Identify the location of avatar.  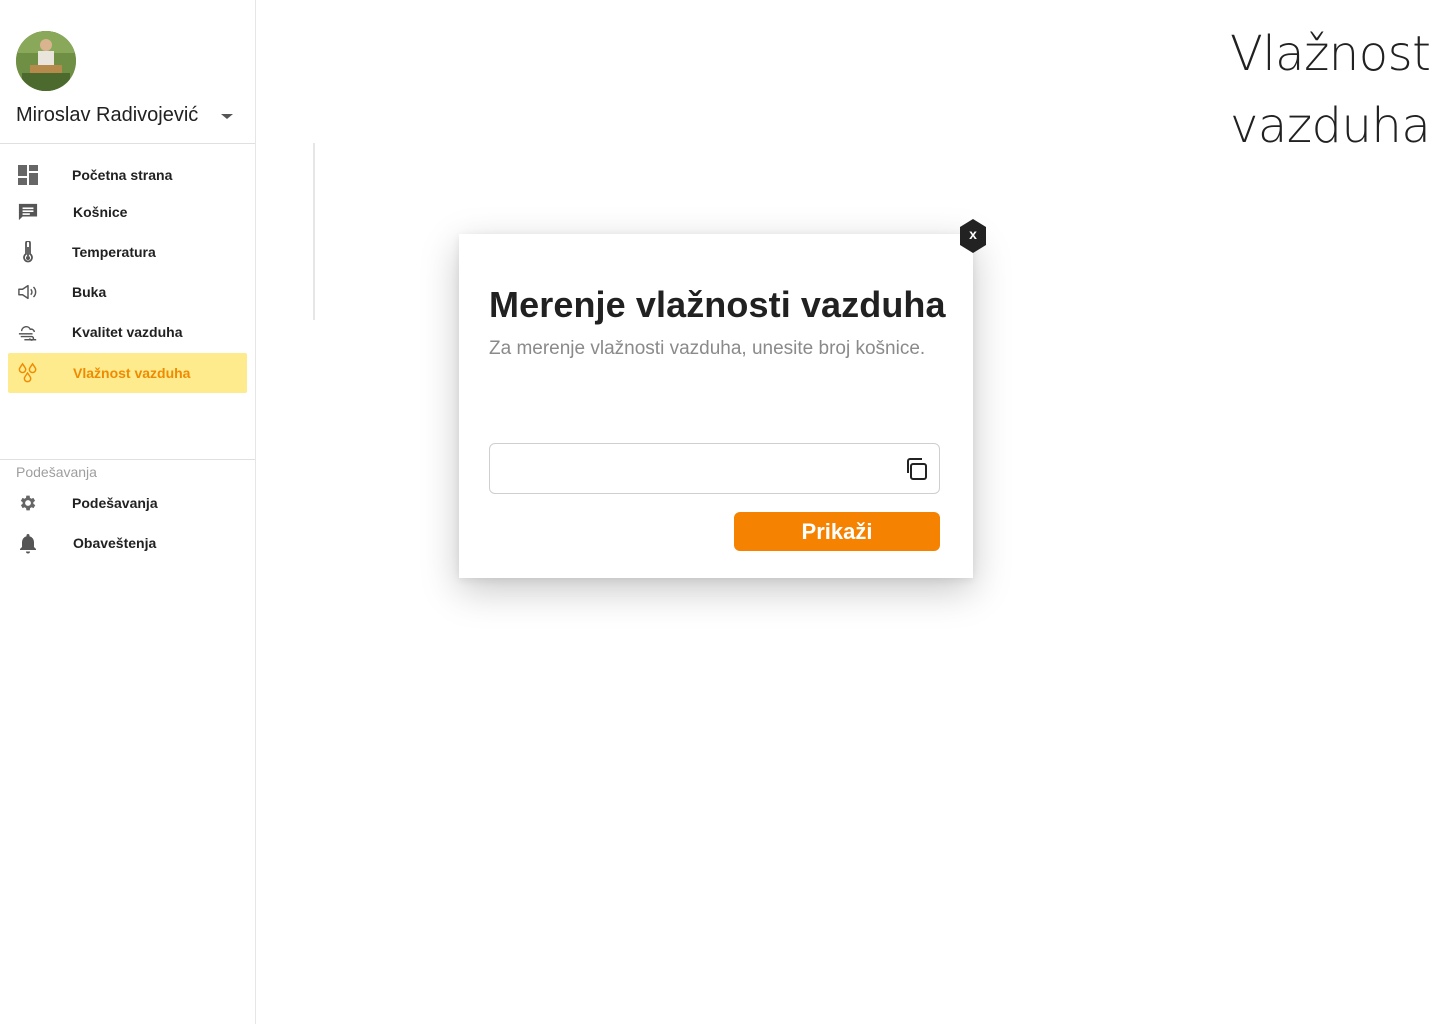
(46, 61).